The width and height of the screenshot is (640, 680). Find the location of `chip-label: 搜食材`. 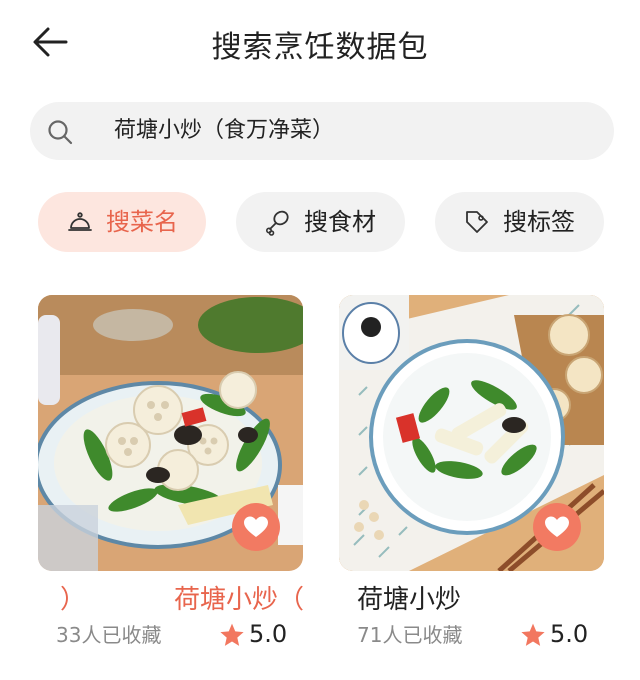

chip-label: 搜食材 is located at coordinates (340, 222).